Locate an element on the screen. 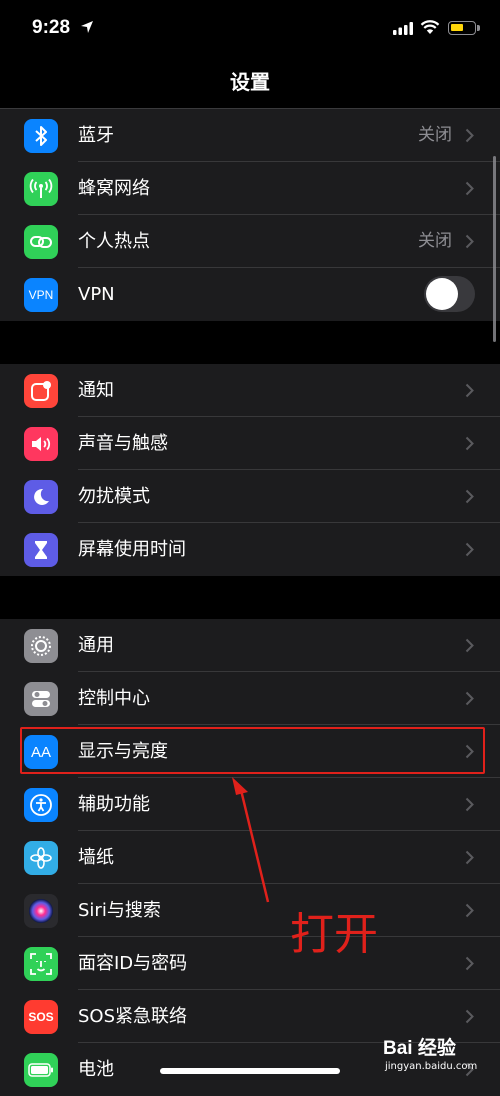  annotation-label: 打开 is located at coordinates (334, 934).